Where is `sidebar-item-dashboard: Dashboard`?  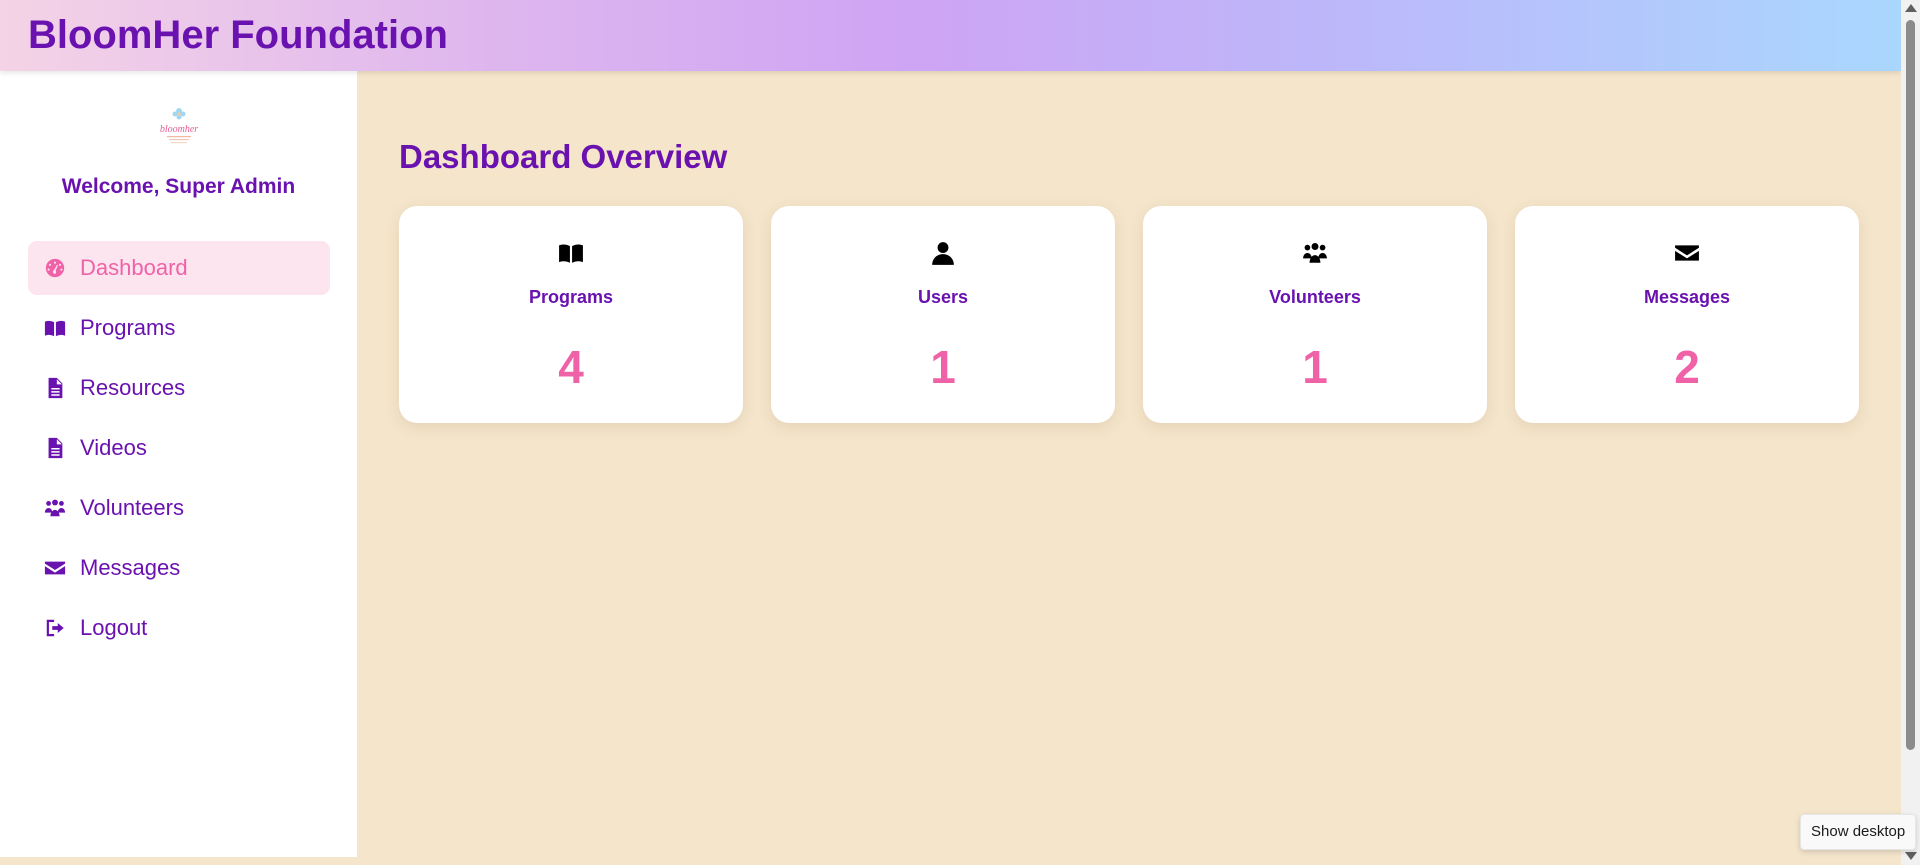
sidebar-item-dashboard: Dashboard is located at coordinates (179, 268).